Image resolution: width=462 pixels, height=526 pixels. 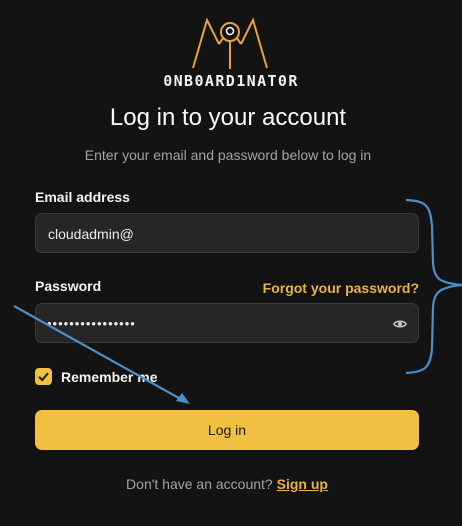 I want to click on signup-prompt-text: Don't have an account?, so click(x=199, y=484).